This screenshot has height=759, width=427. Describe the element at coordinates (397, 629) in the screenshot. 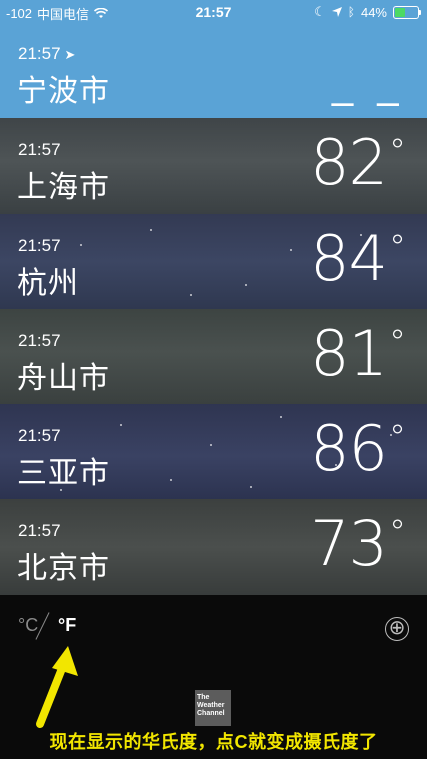

I see `add-city-button: ⊕` at that location.